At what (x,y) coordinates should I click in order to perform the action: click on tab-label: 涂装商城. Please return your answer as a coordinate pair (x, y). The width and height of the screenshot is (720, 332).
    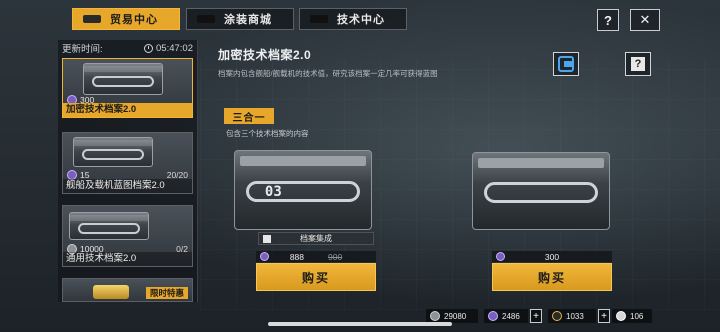
    Looking at the image, I should click on (248, 20).